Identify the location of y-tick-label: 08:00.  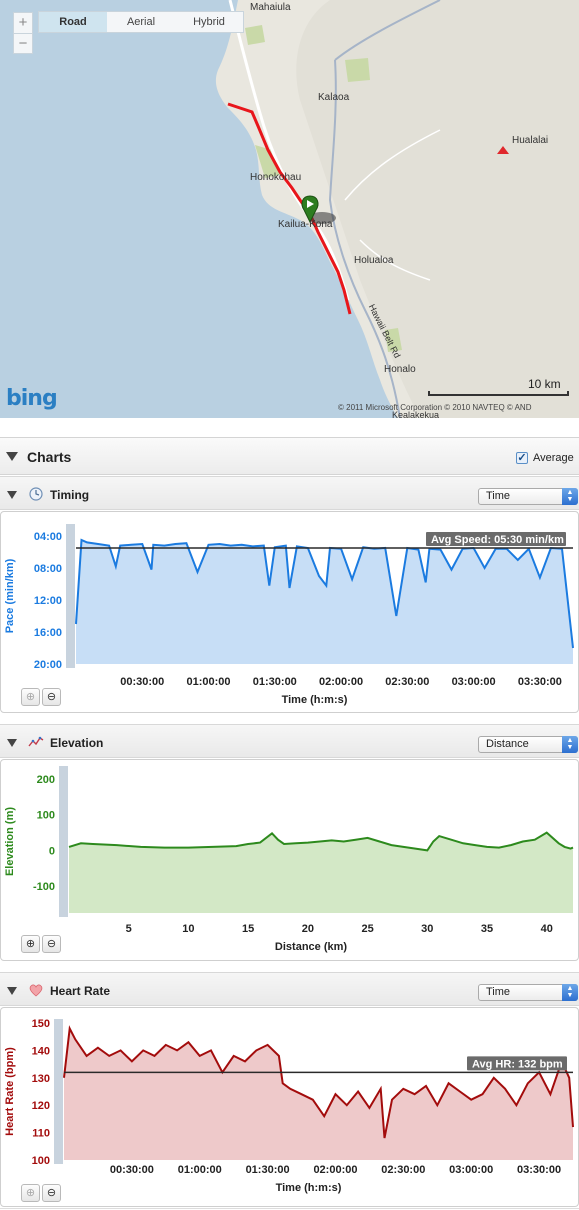
(48, 569).